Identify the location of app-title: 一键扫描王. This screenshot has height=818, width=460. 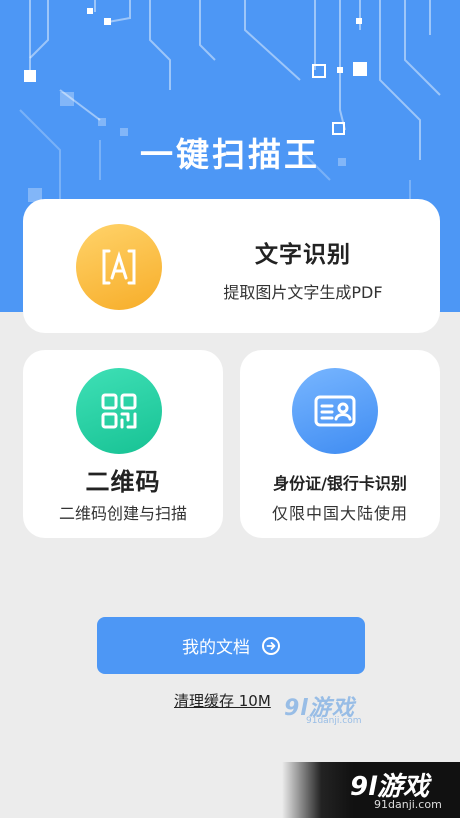
(230, 154).